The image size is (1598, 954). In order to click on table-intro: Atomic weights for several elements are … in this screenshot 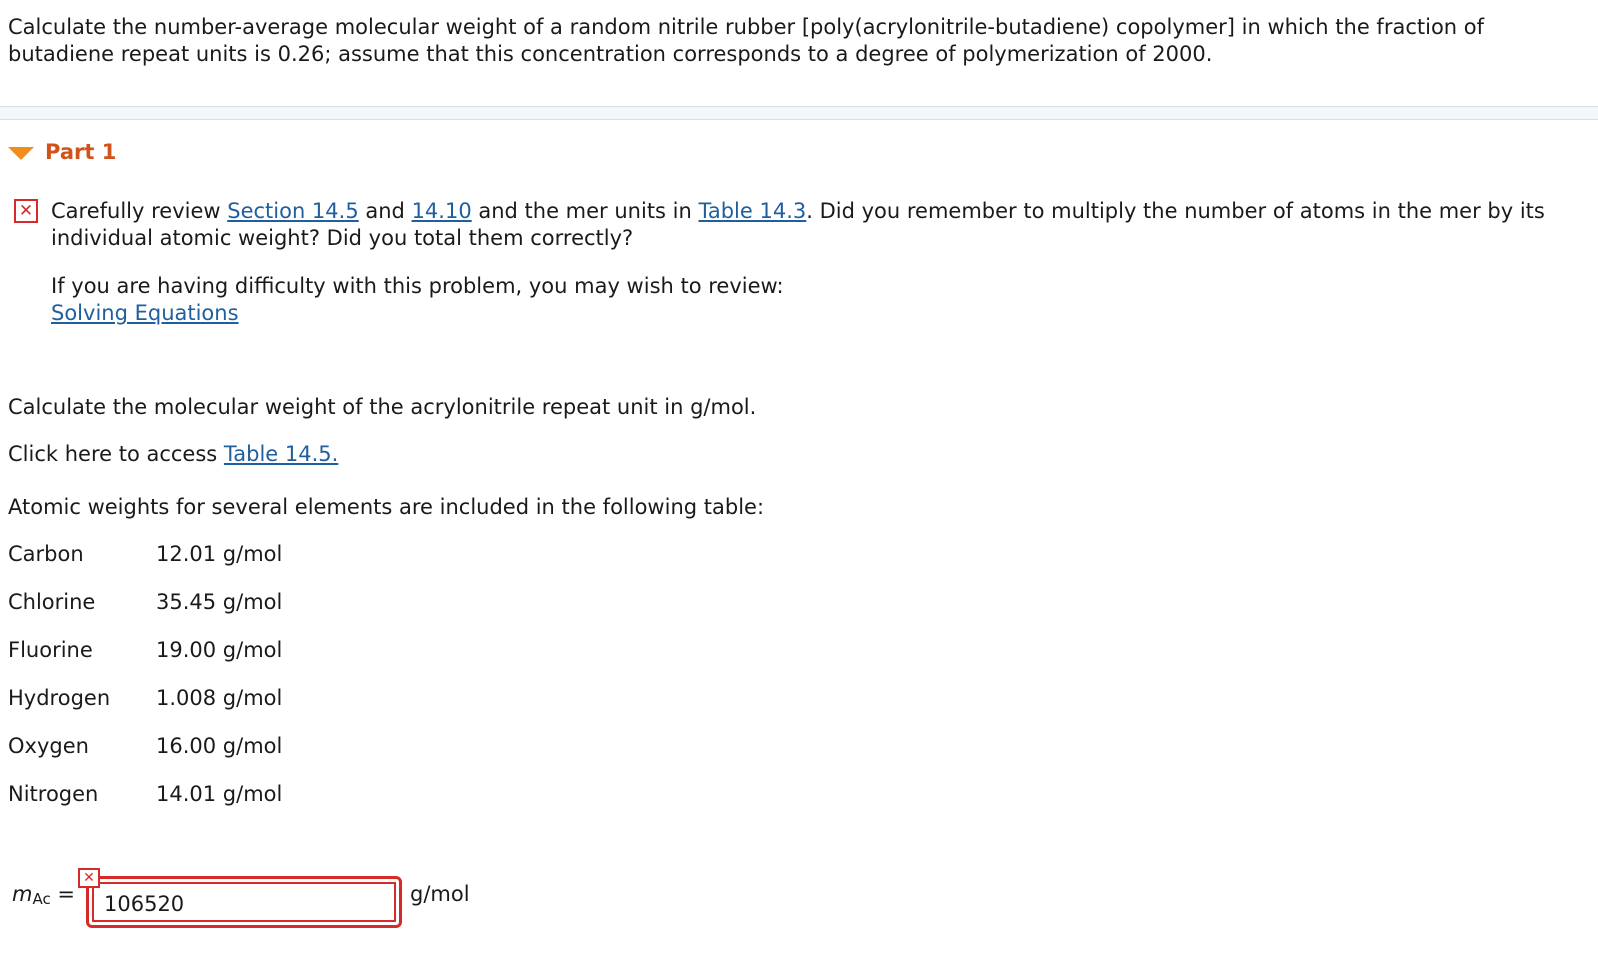, I will do `click(386, 507)`.